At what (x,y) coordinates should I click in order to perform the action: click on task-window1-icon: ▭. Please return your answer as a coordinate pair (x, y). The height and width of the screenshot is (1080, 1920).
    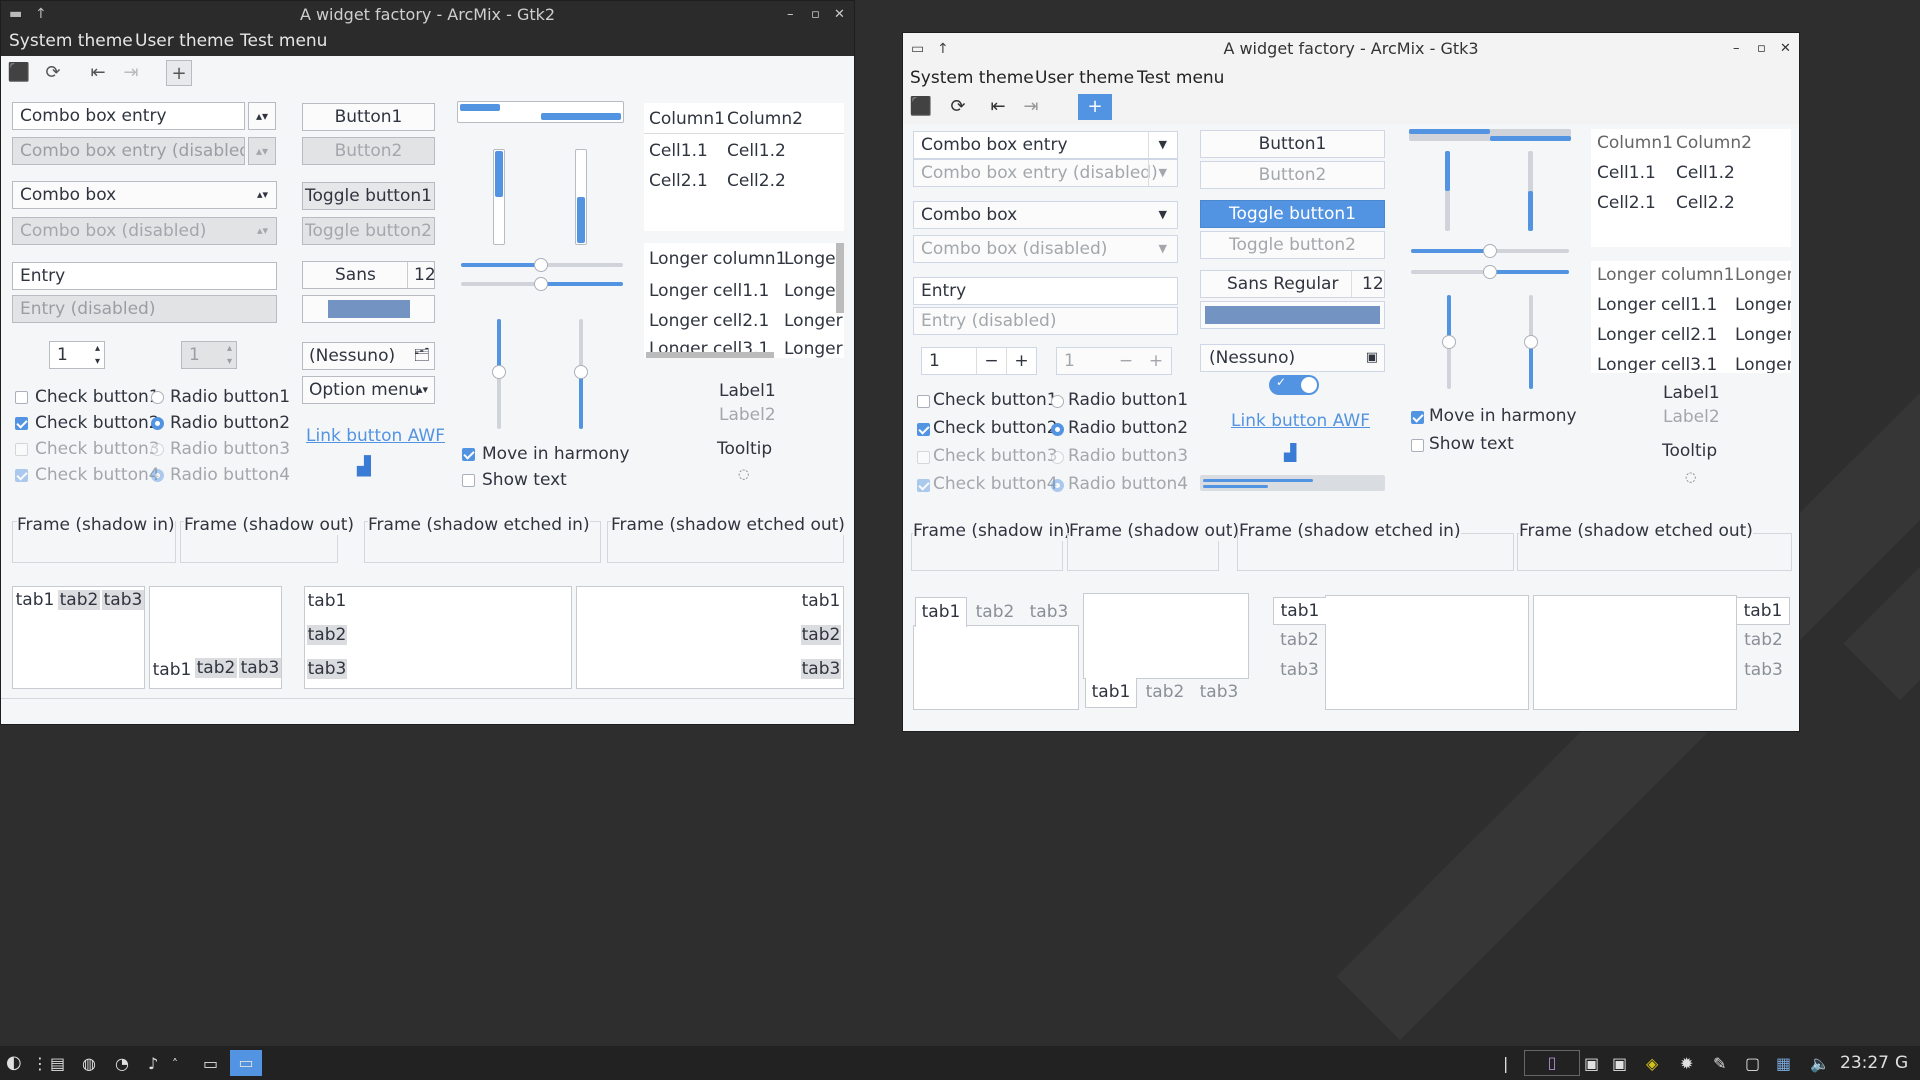
    Looking at the image, I should click on (210, 1063).